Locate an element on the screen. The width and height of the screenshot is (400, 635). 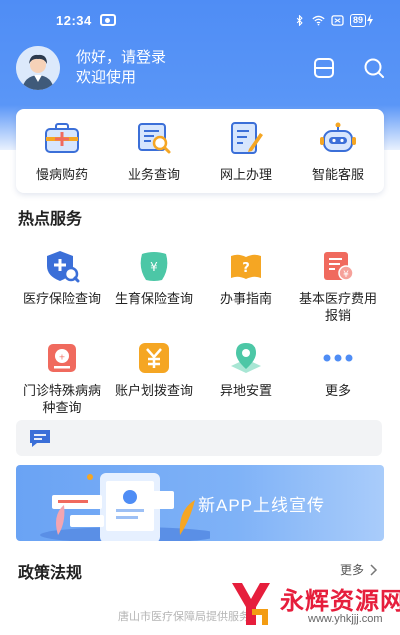
welcome-text: 欢迎使用 is located at coordinates (106, 77).